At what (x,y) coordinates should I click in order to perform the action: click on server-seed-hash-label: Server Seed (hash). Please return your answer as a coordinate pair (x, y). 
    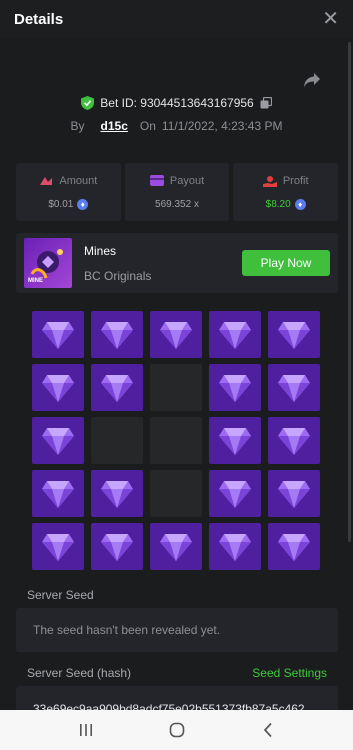
    Looking at the image, I should click on (79, 673).